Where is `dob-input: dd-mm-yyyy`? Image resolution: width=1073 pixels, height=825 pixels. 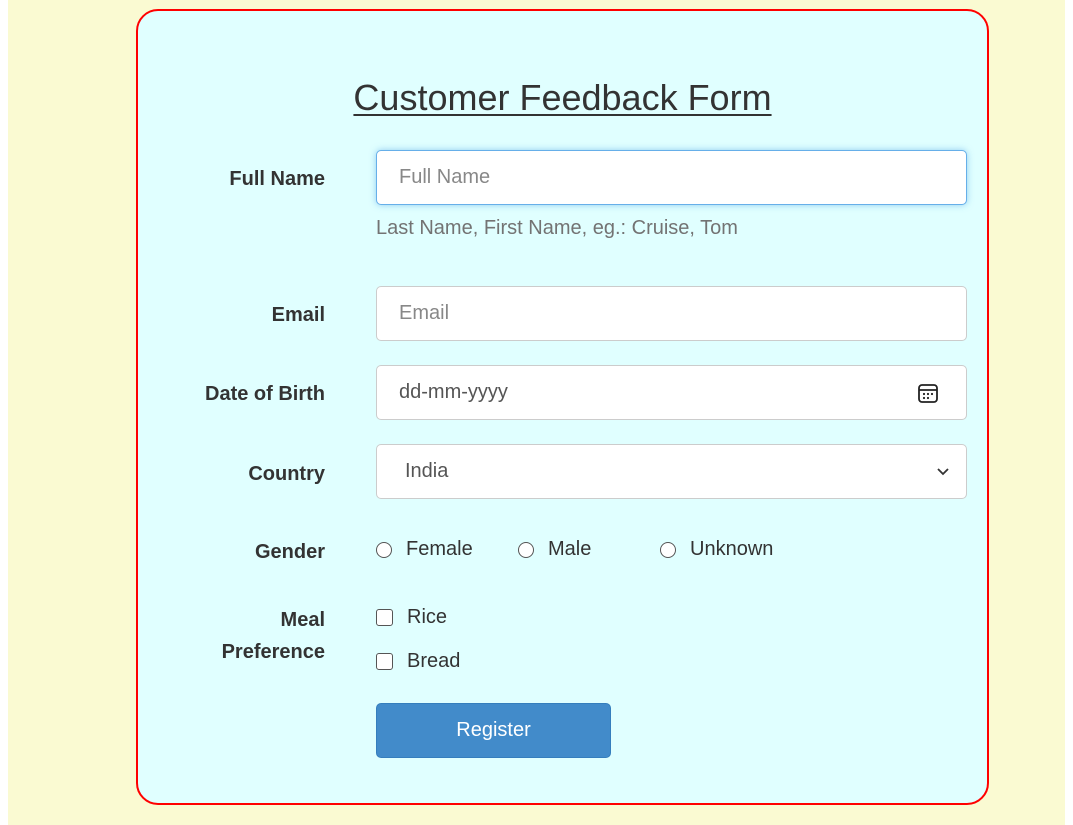 dob-input: dd-mm-yyyy is located at coordinates (671, 392).